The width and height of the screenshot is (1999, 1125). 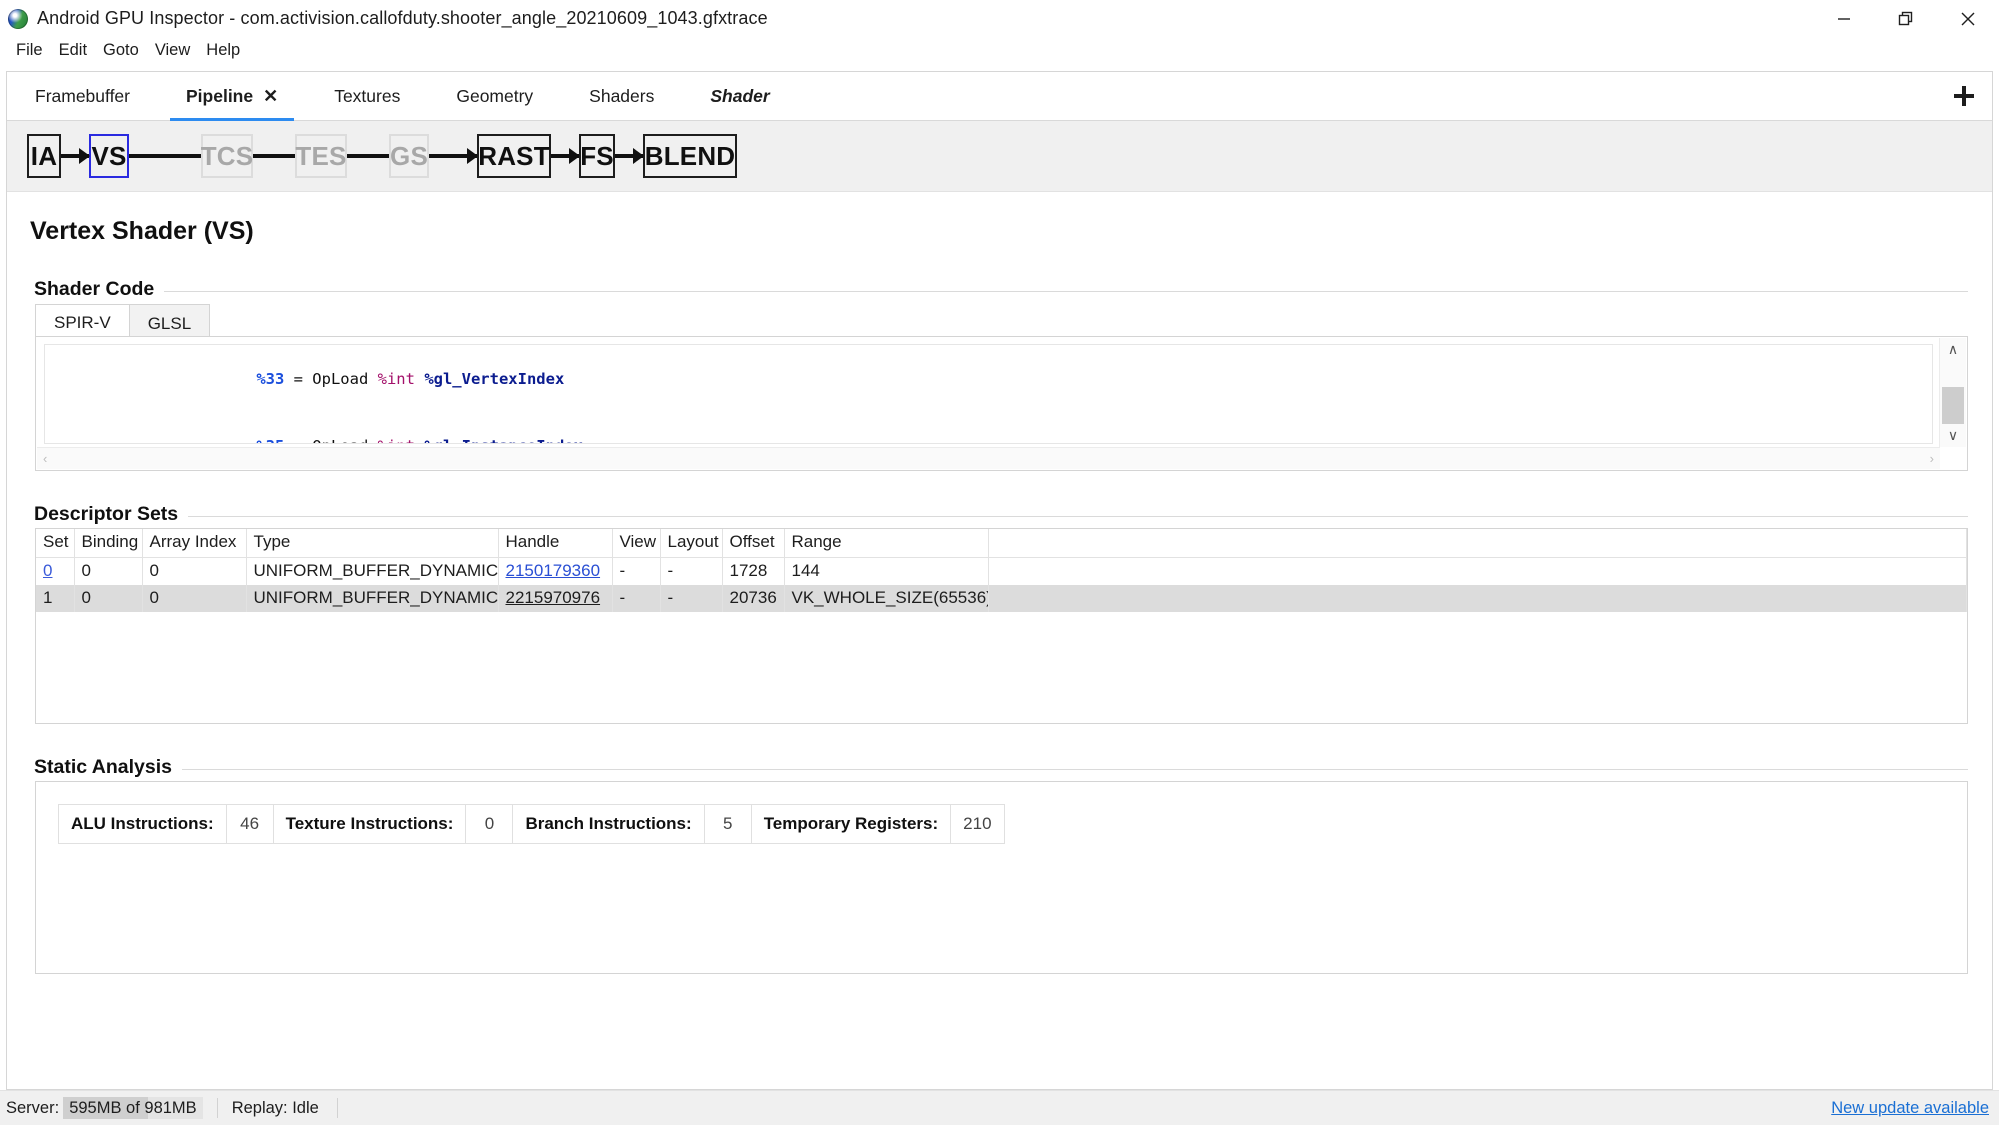 What do you see at coordinates (753, 598) in the screenshot?
I see `cell-offset: 20736` at bounding box center [753, 598].